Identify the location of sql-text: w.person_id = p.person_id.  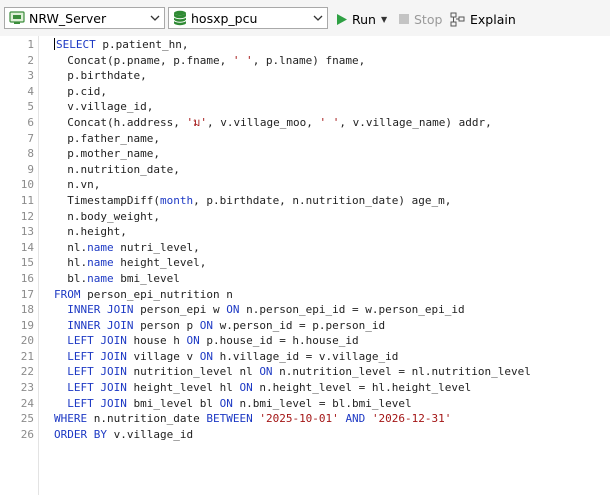
(299, 325).